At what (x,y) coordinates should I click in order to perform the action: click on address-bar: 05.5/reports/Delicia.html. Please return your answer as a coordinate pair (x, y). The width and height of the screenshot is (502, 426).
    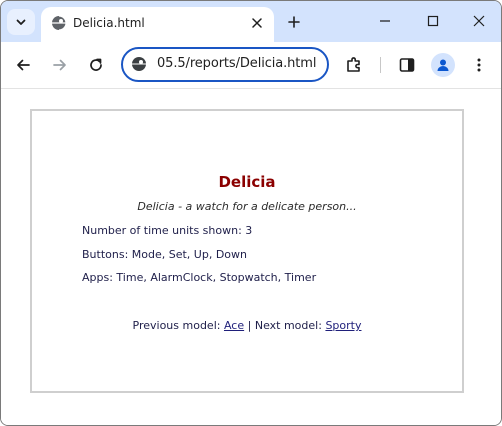
    Looking at the image, I should click on (225, 64).